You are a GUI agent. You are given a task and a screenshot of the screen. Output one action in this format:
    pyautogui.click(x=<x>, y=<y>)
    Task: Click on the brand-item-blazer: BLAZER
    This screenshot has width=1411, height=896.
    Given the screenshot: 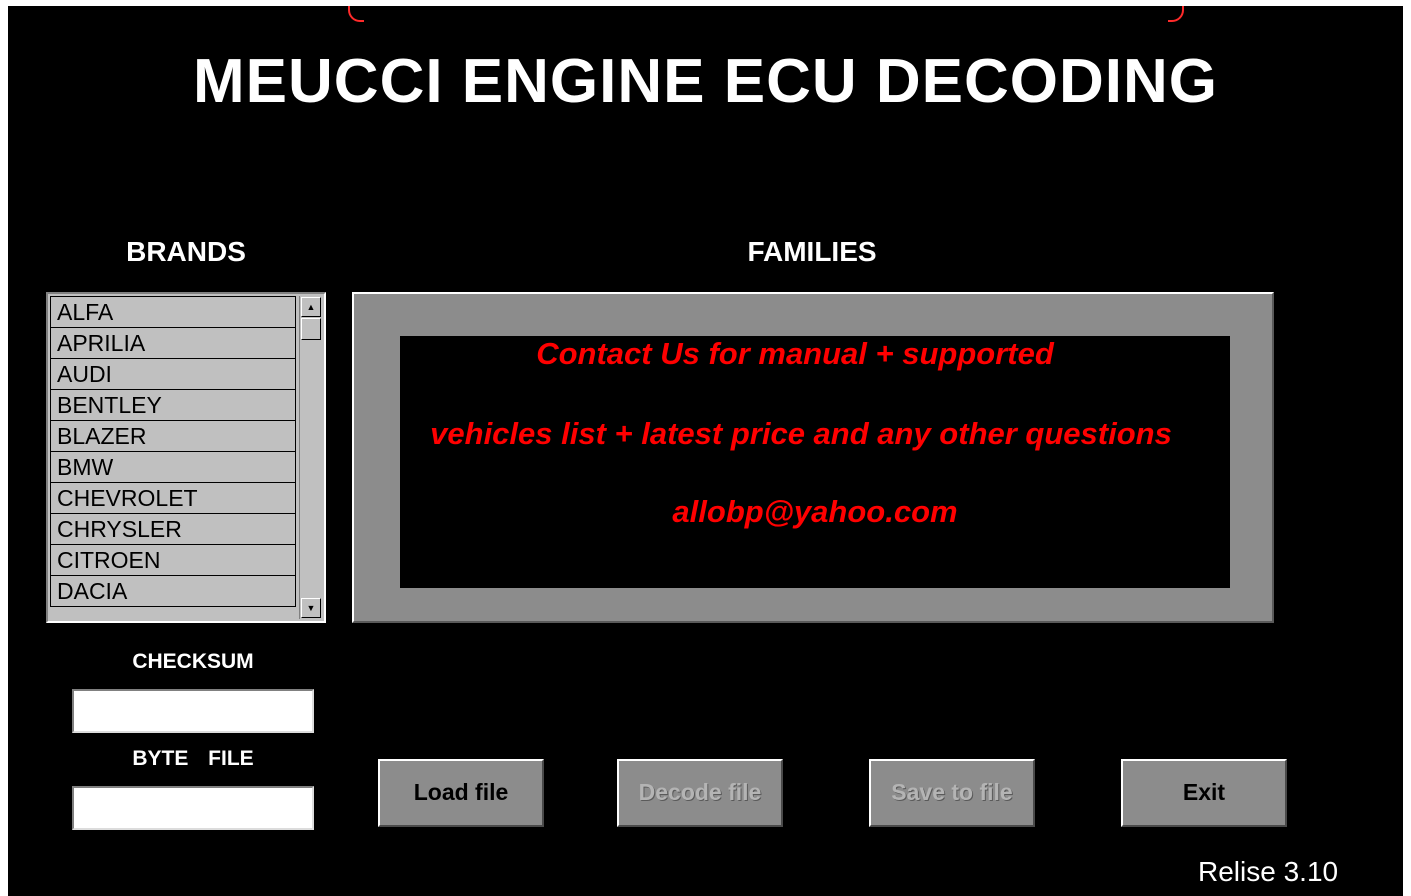 What is the action you would take?
    pyautogui.click(x=173, y=436)
    